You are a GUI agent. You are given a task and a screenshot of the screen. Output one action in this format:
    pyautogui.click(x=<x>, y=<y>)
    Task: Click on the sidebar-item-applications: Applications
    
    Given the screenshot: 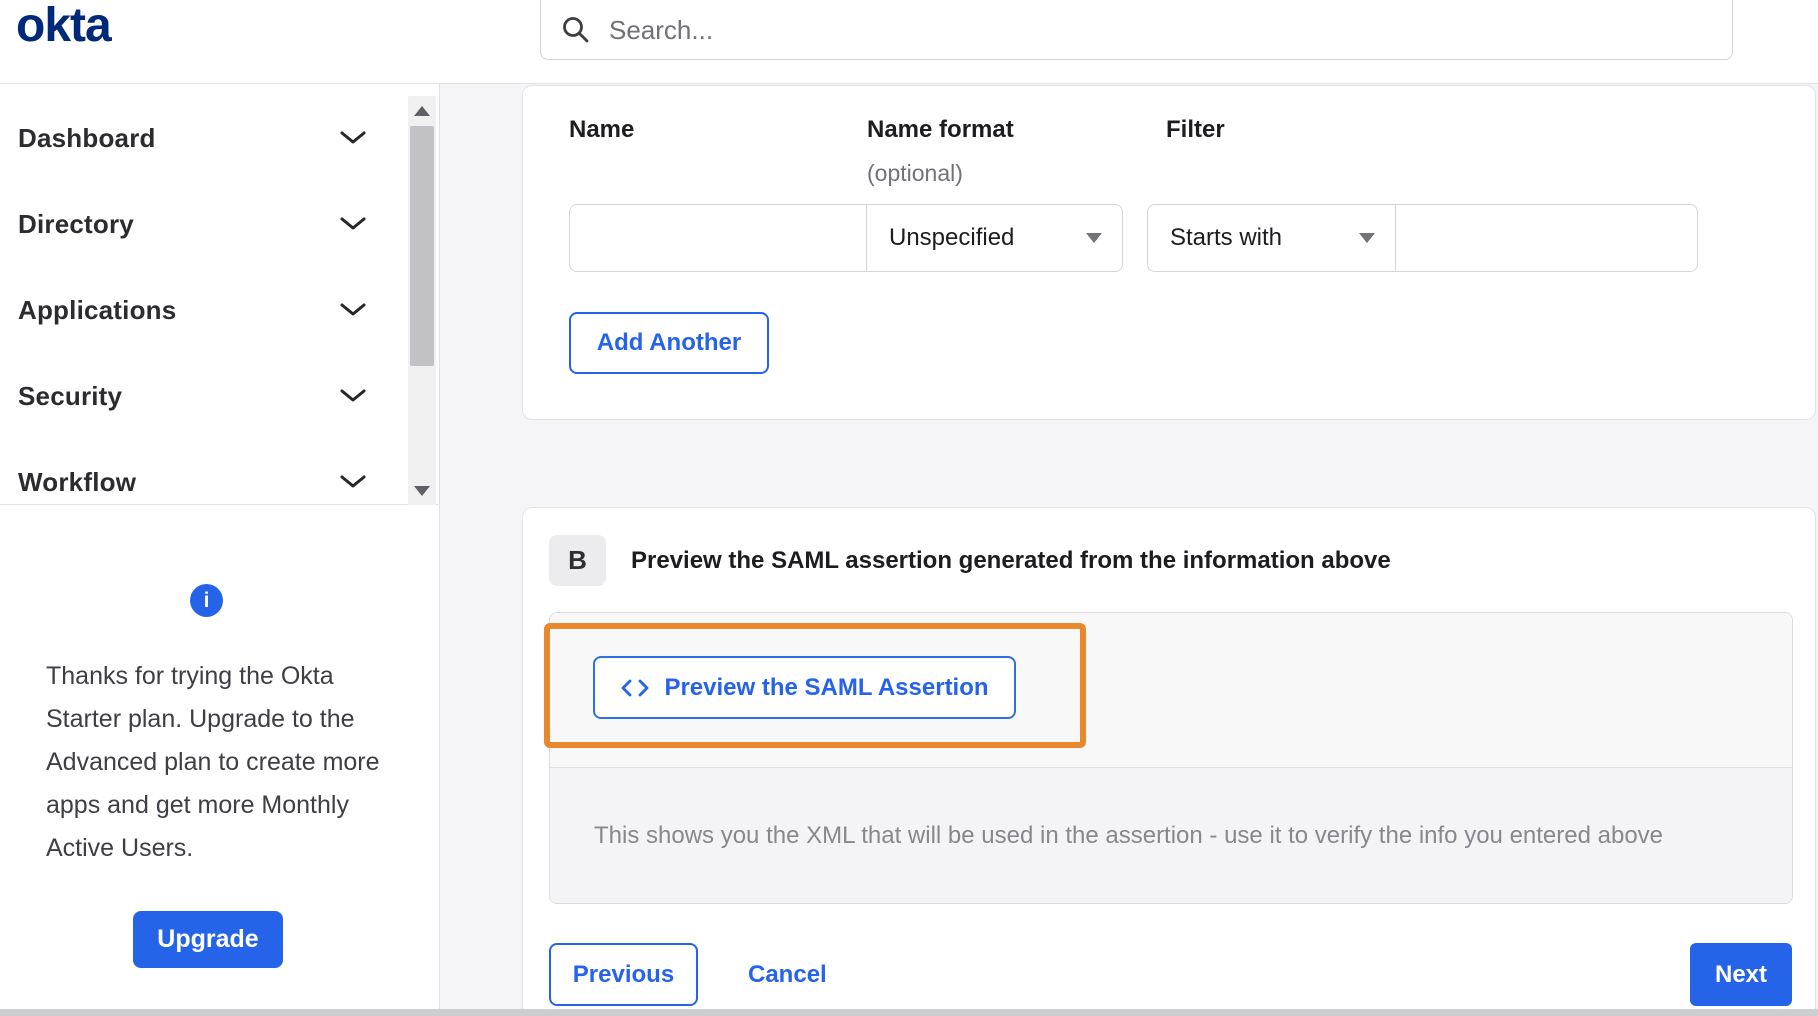 What is the action you would take?
    pyautogui.click(x=219, y=310)
    